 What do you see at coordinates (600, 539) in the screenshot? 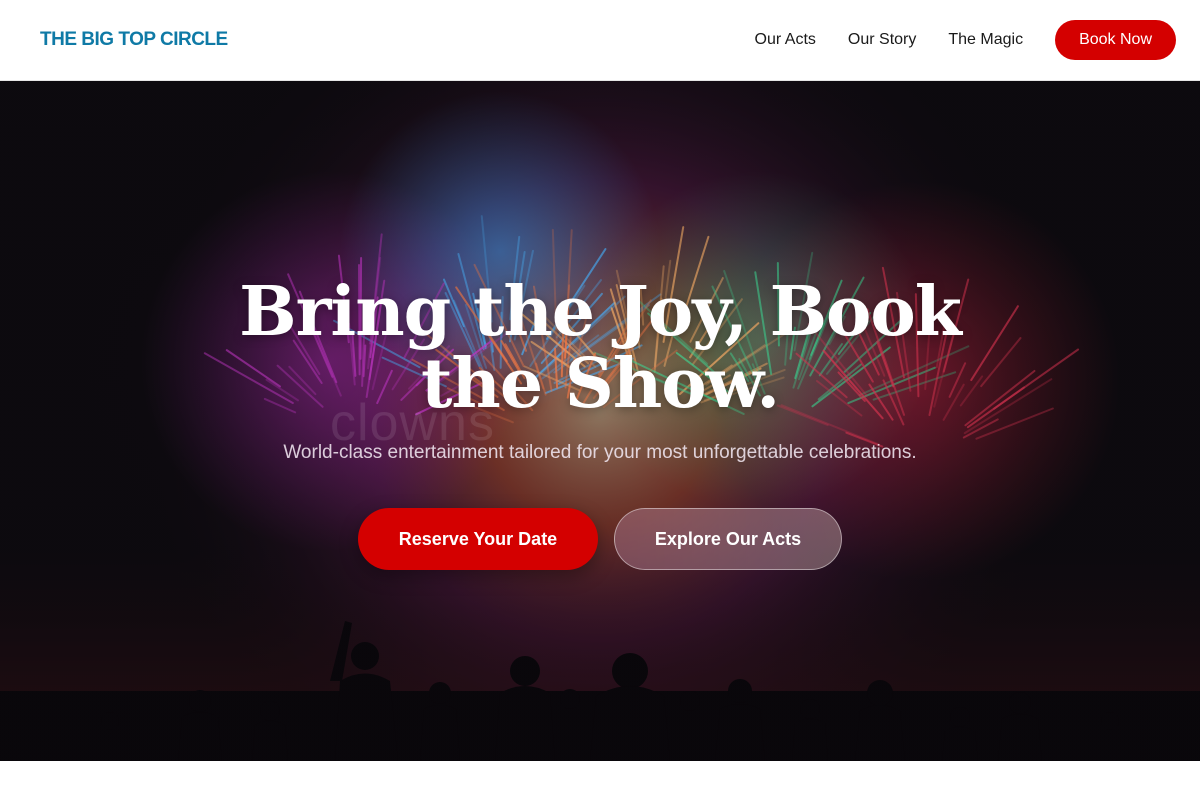
I see `hero-actions: Reserve Your Date Explore Our Acts` at bounding box center [600, 539].